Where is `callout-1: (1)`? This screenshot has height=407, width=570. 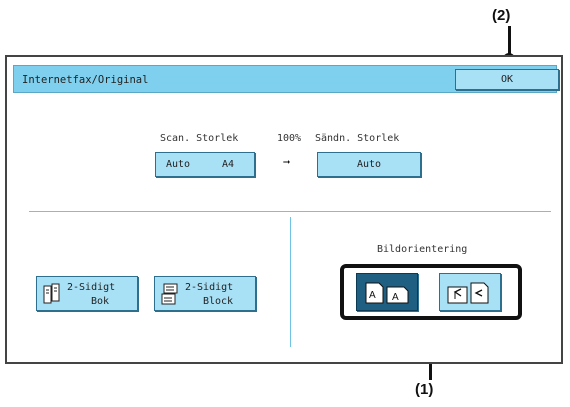 callout-1: (1) is located at coordinates (424, 389).